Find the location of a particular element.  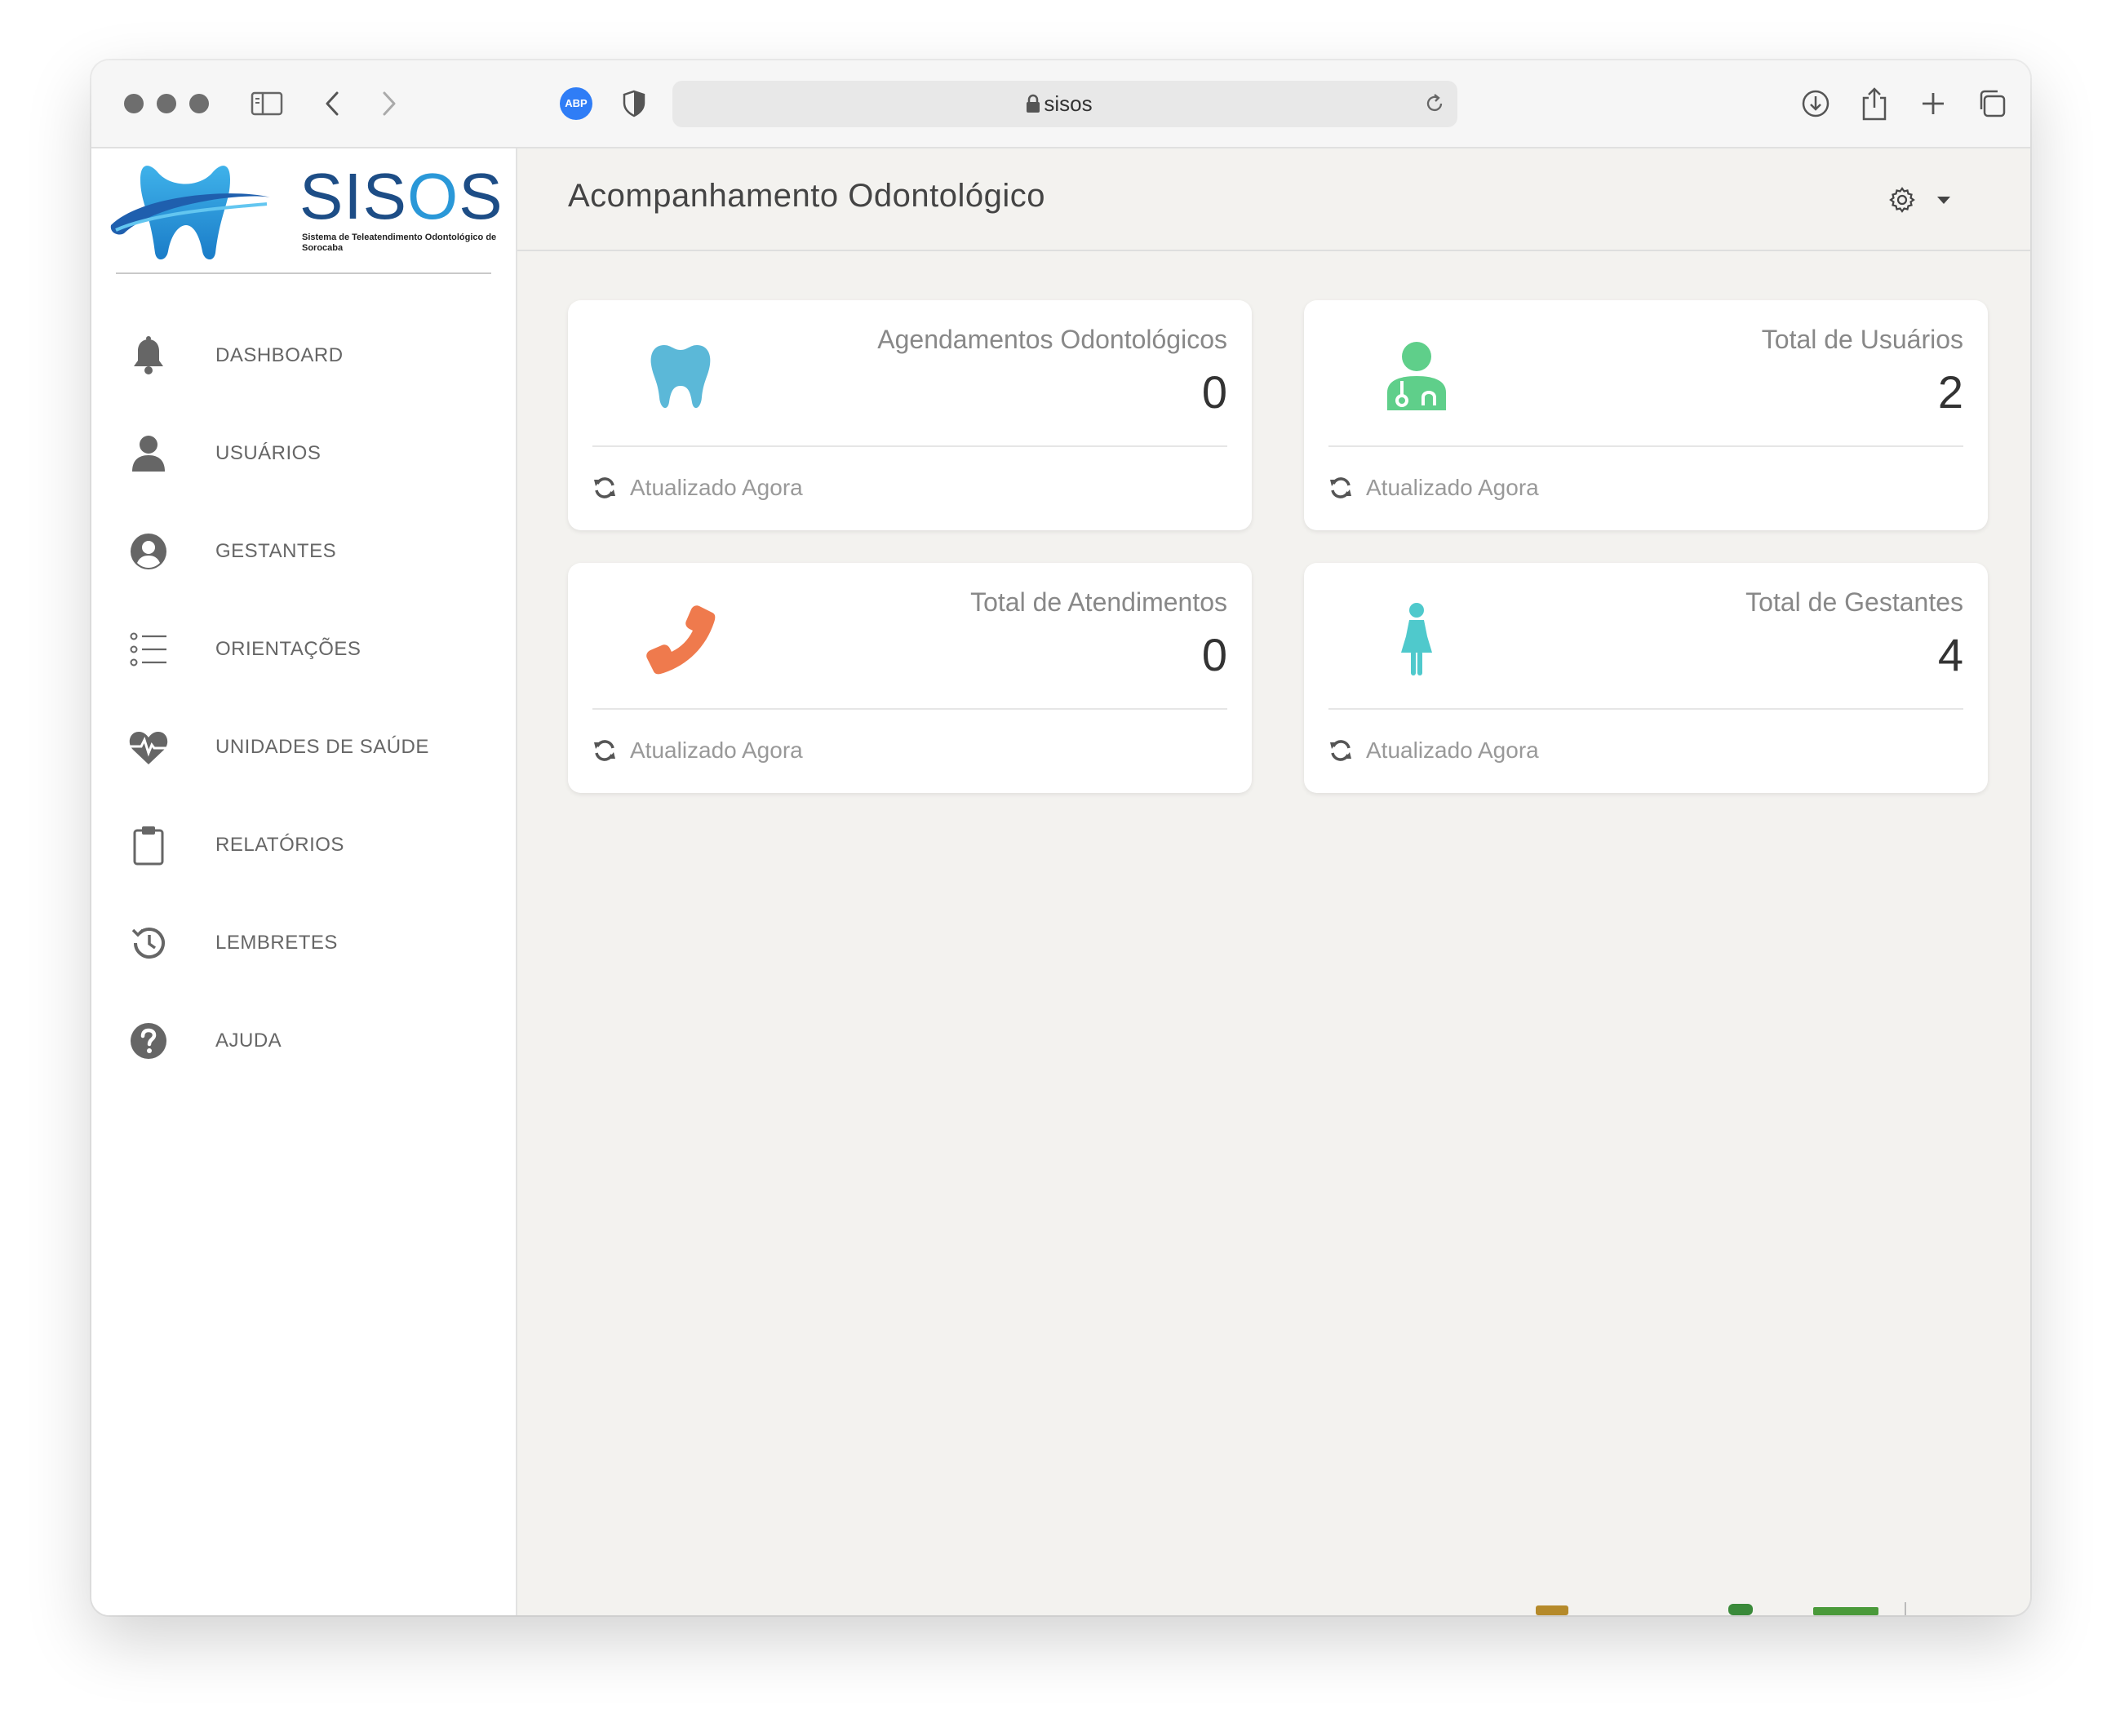

sidebar-item-lembretes: LEMBRETES is located at coordinates (311, 943).